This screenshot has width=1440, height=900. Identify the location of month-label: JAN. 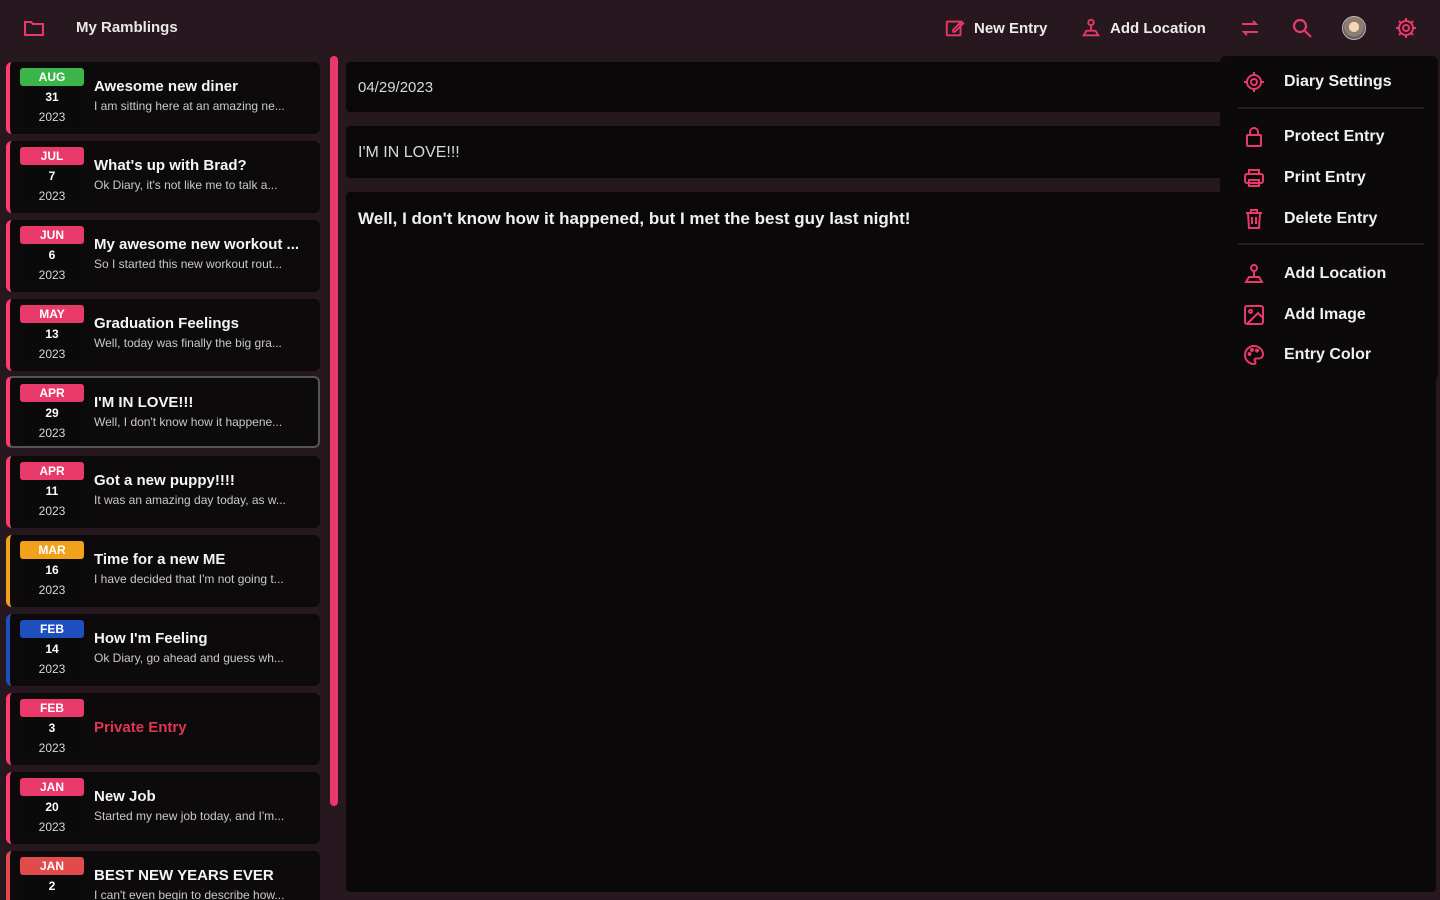
(52, 787).